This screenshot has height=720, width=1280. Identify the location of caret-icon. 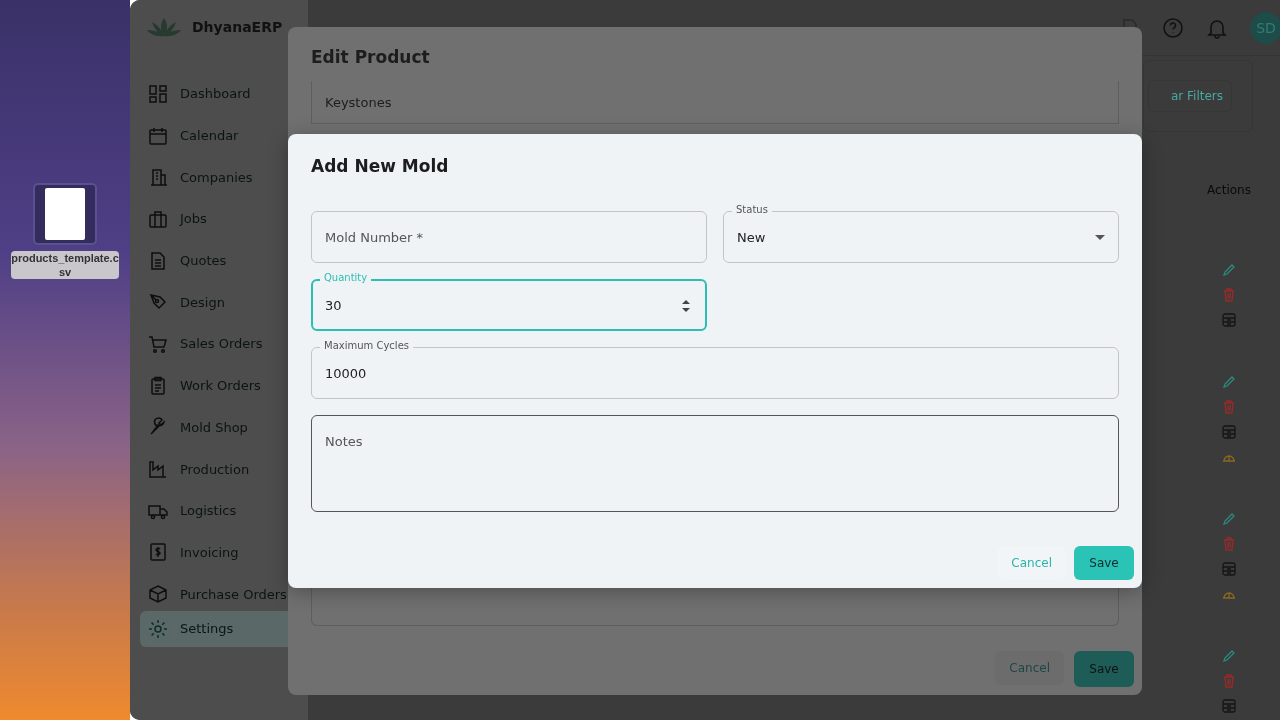
(1100, 237).